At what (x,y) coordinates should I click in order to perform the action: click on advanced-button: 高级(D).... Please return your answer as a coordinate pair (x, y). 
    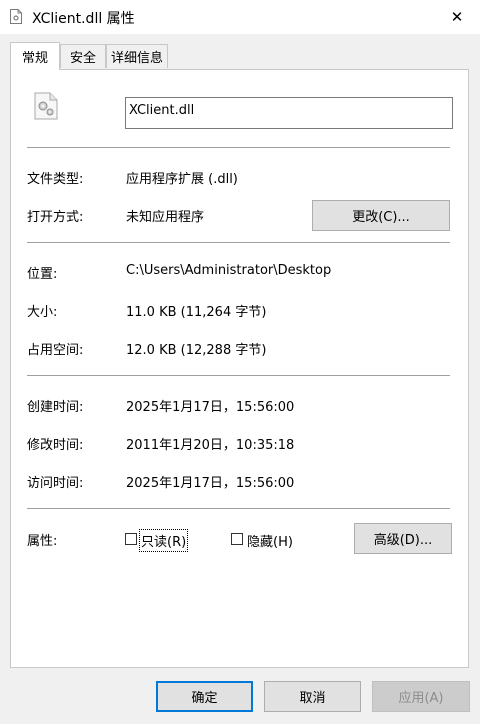
    Looking at the image, I should click on (403, 538).